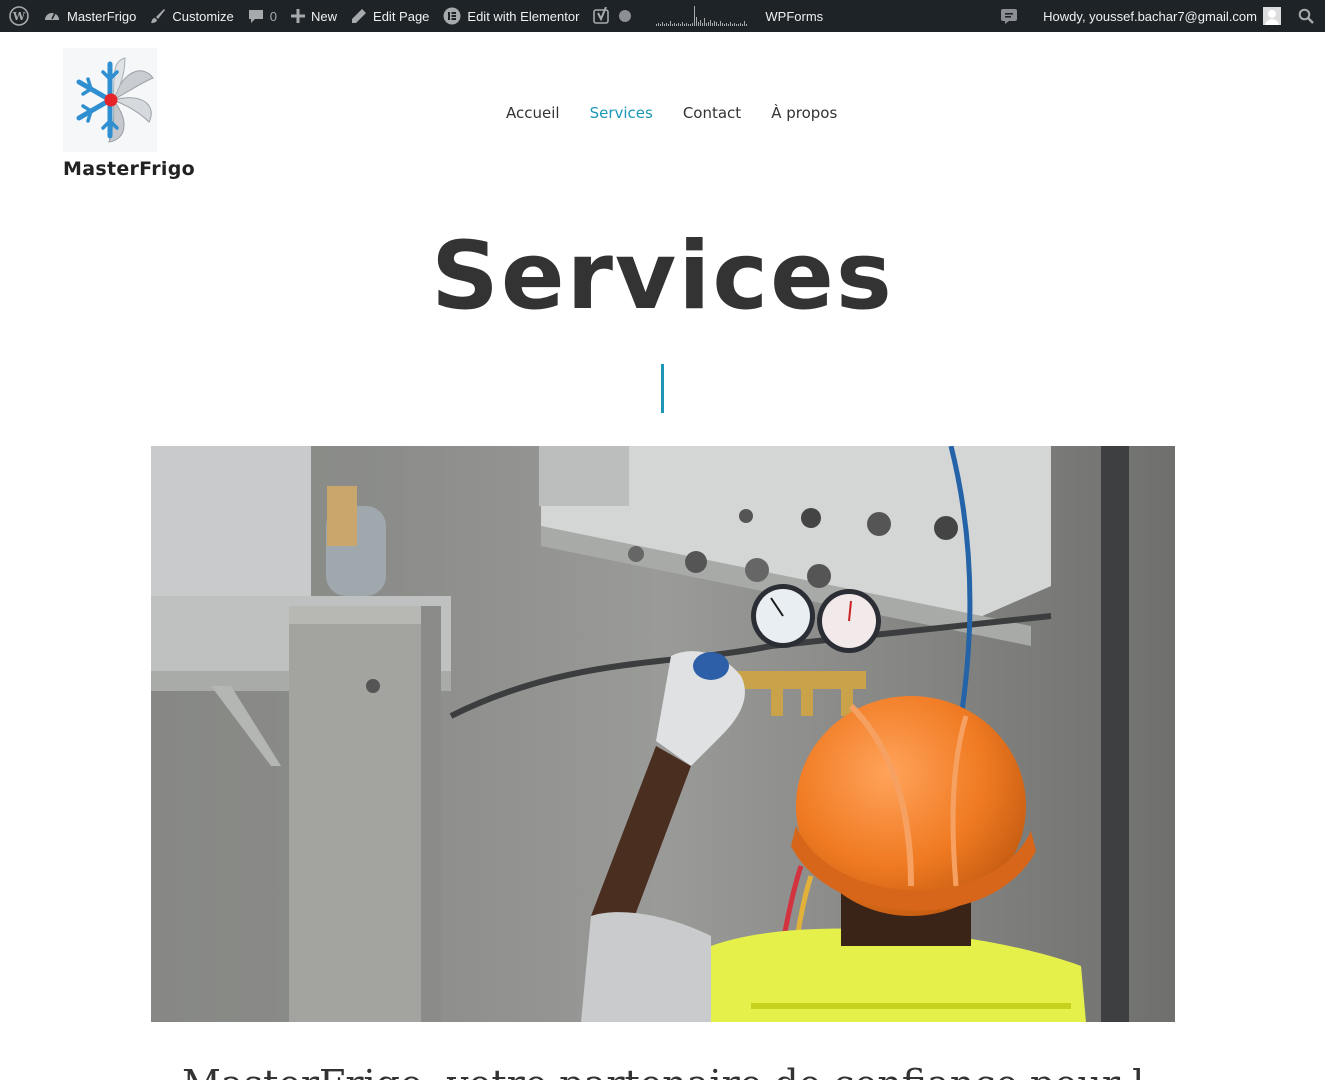 The height and width of the screenshot is (1080, 1325). What do you see at coordinates (298, 16) in the screenshot?
I see `plus-icon` at bounding box center [298, 16].